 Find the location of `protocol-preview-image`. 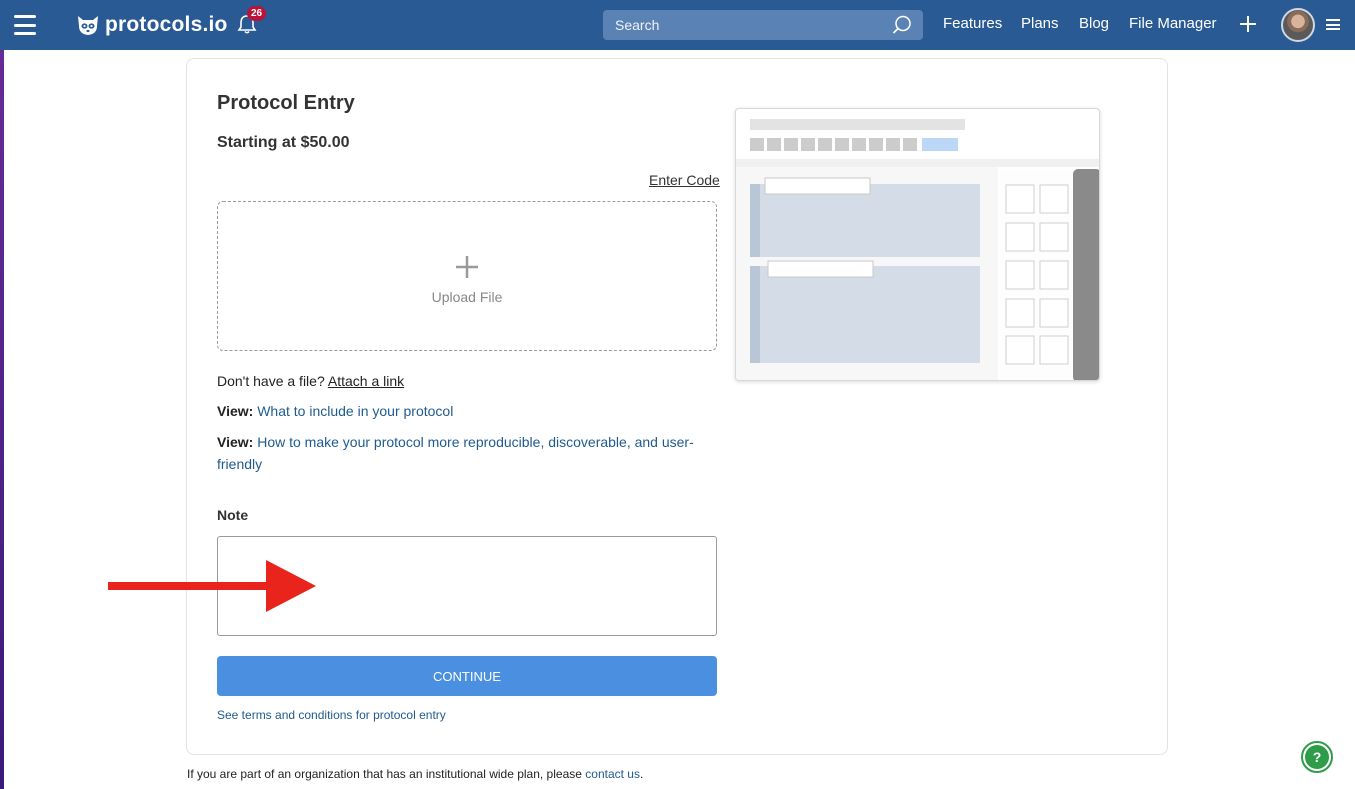

protocol-preview-image is located at coordinates (917, 249).